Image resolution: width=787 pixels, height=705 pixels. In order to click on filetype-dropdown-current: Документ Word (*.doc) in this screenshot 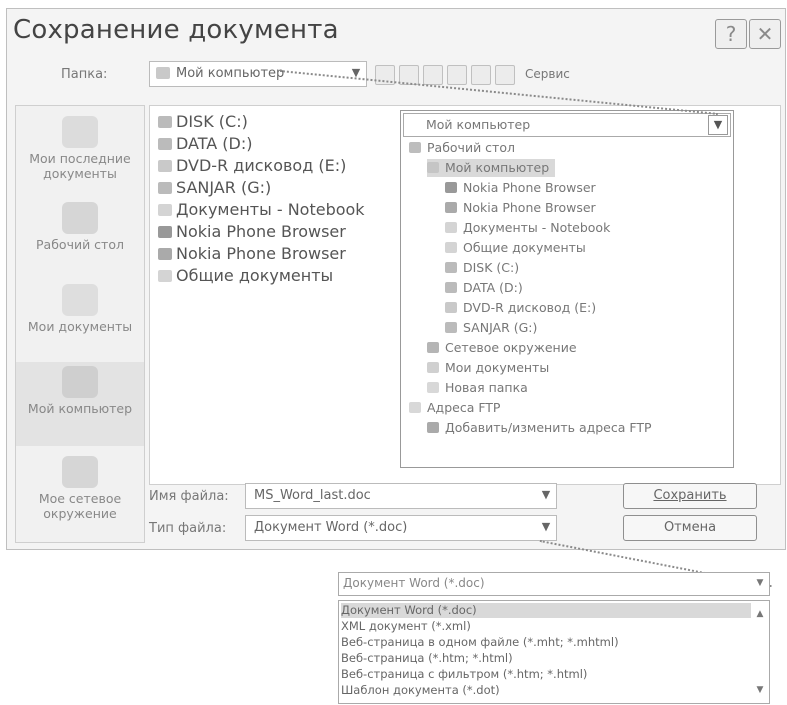, I will do `click(414, 583)`.